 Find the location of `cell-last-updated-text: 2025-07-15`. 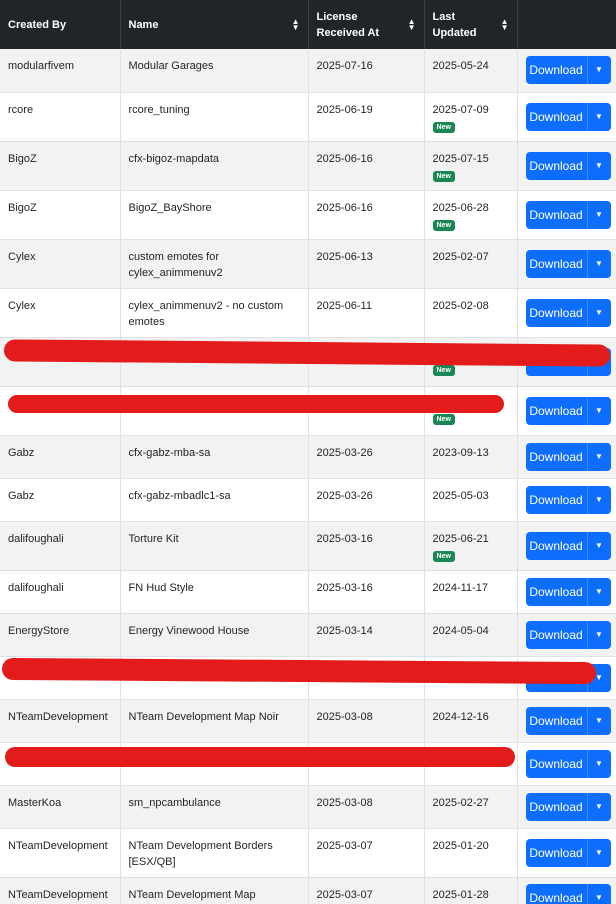

cell-last-updated-text: 2025-07-15 is located at coordinates (460, 158).